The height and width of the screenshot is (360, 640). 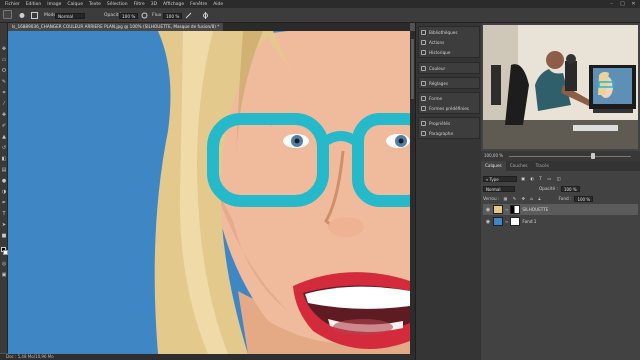 I want to click on panel-history: Historique, so click(x=449, y=52).